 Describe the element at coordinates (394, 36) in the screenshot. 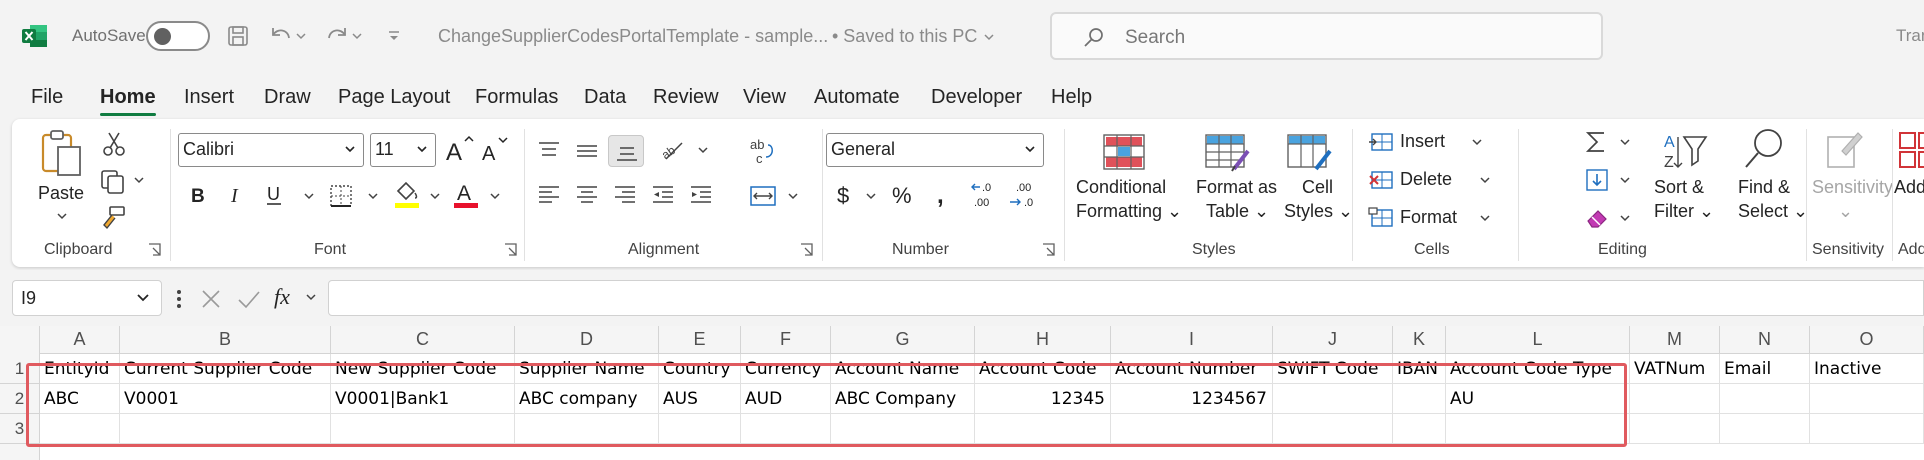

I see `customize-quick-access-button` at that location.